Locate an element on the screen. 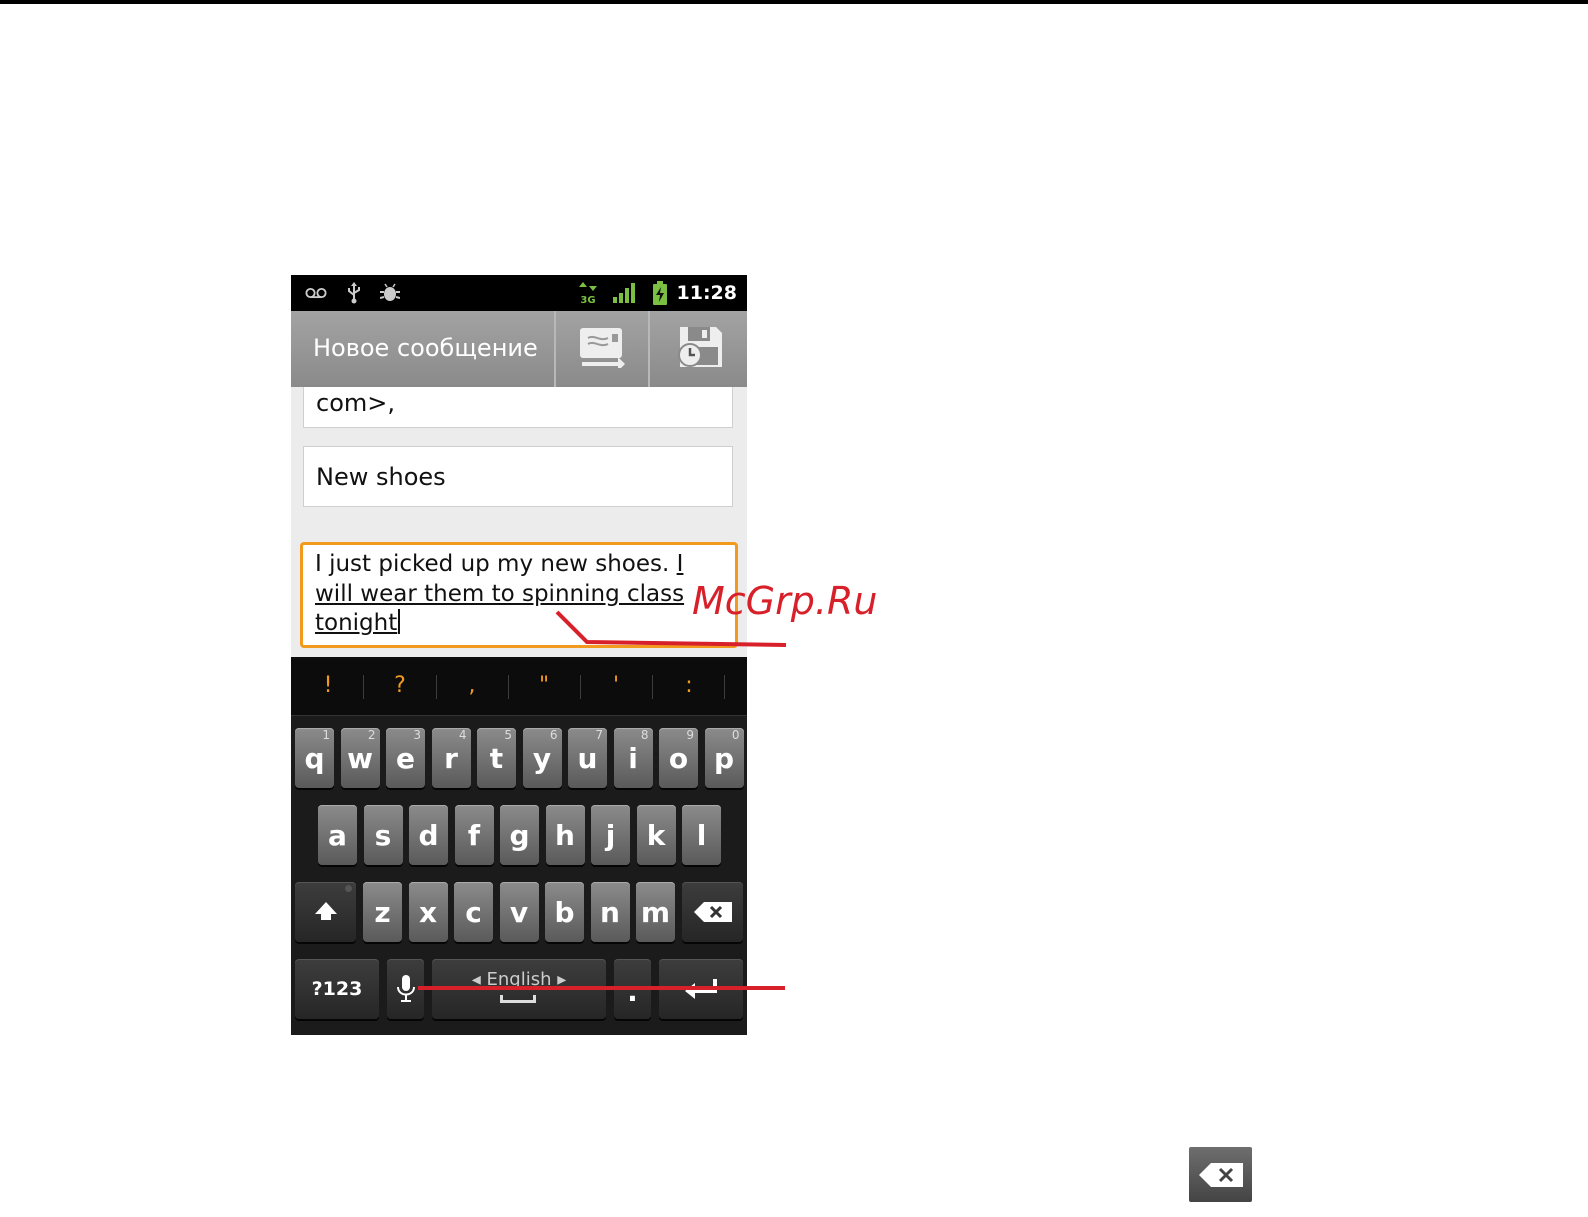 The image size is (1588, 1217). key-label: l is located at coordinates (701, 835).